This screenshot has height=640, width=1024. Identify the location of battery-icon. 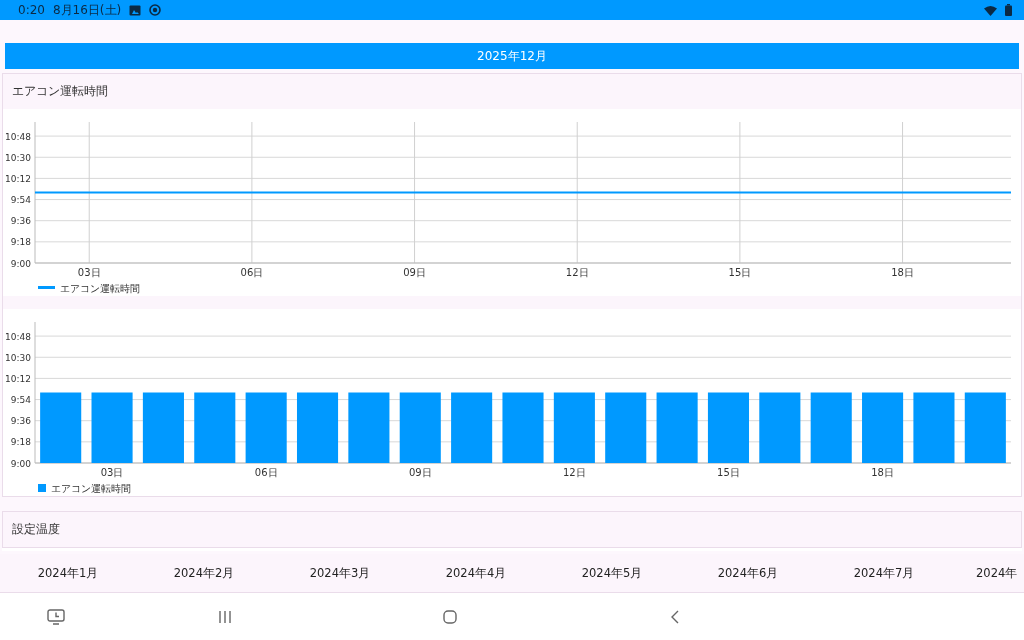
(1008, 10).